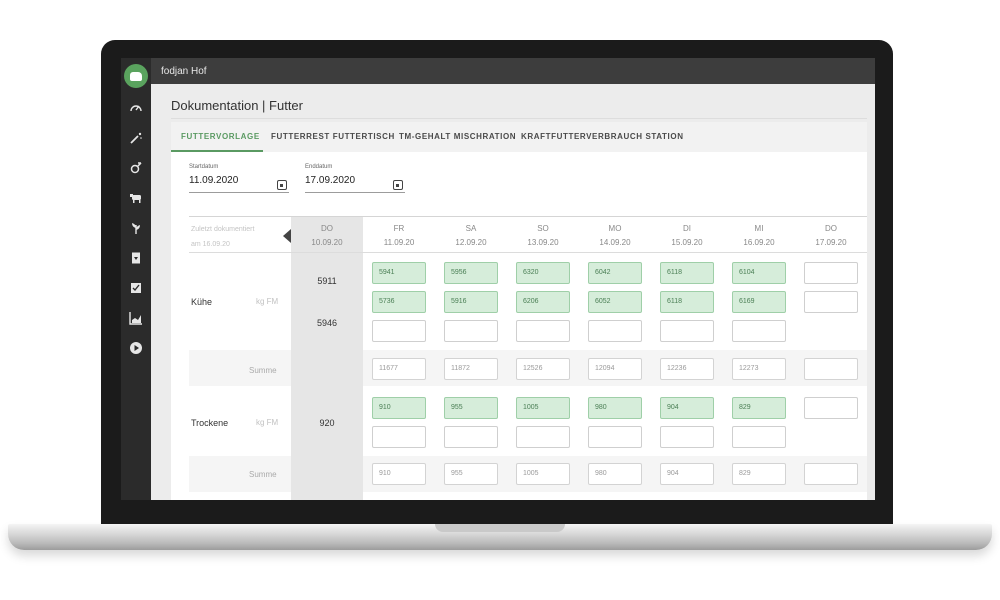 This screenshot has height=600, width=1000. What do you see at coordinates (471, 474) in the screenshot?
I see `sum-value: 955` at bounding box center [471, 474].